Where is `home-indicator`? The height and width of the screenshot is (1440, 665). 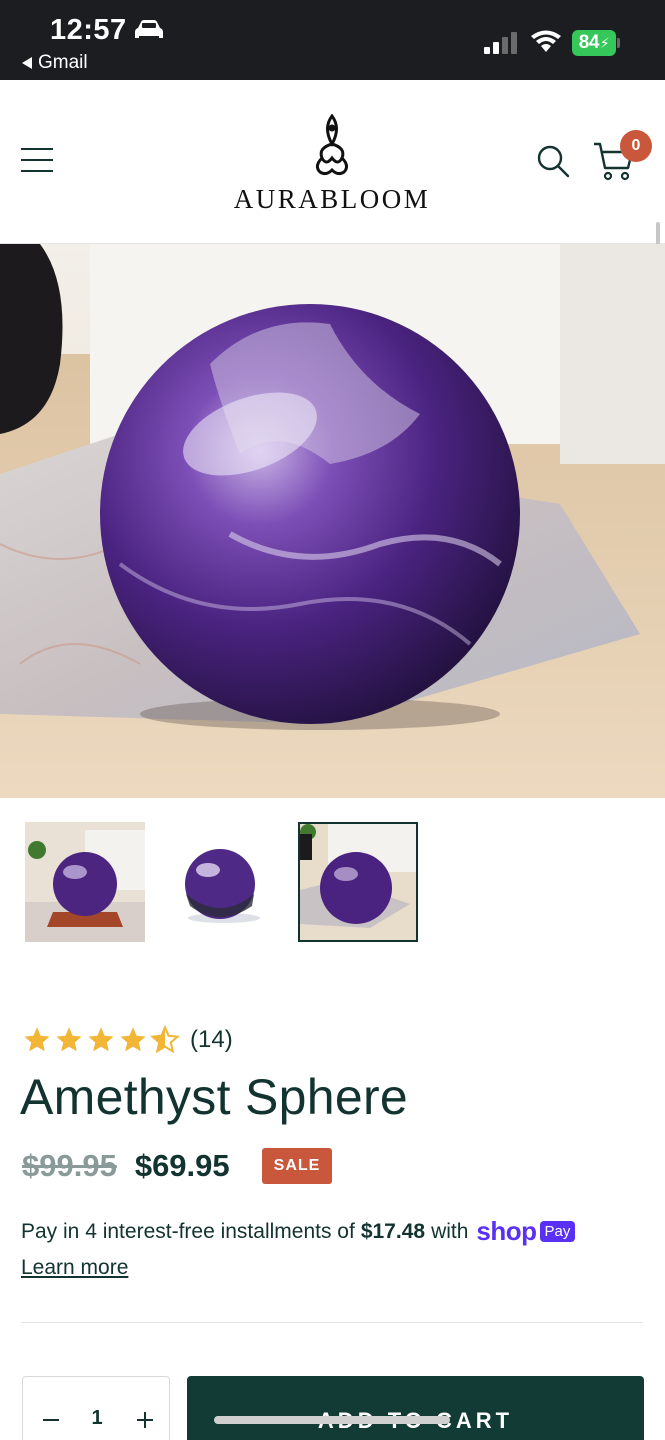
home-indicator is located at coordinates (332, 1420).